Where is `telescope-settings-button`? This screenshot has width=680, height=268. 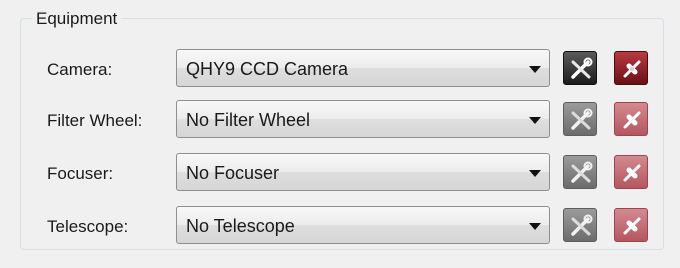 telescope-settings-button is located at coordinates (580, 225).